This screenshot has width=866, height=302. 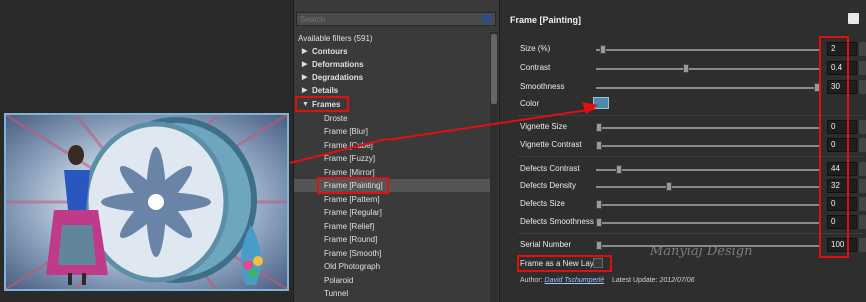 I want to click on filter-frame-relief: Frame [Relief], so click(x=394, y=226).